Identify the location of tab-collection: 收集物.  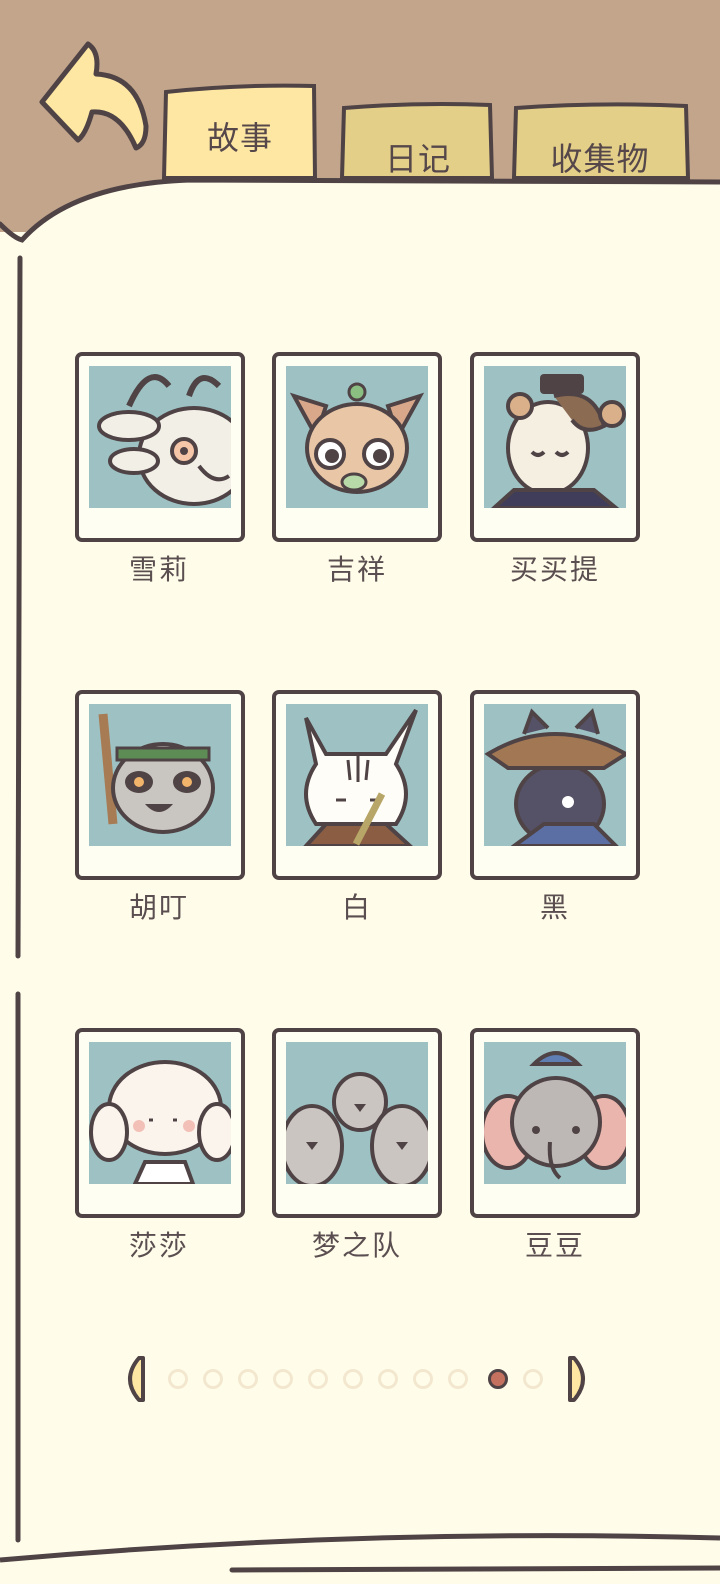
(600, 159).